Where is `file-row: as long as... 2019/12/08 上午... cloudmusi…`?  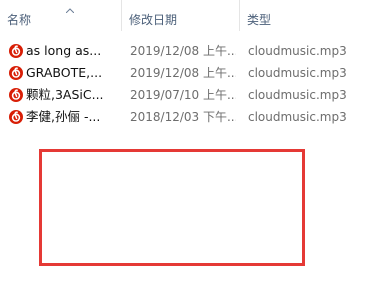
file-row: as long as... 2019/12/08 上午... cloudmusi… is located at coordinates (184, 51).